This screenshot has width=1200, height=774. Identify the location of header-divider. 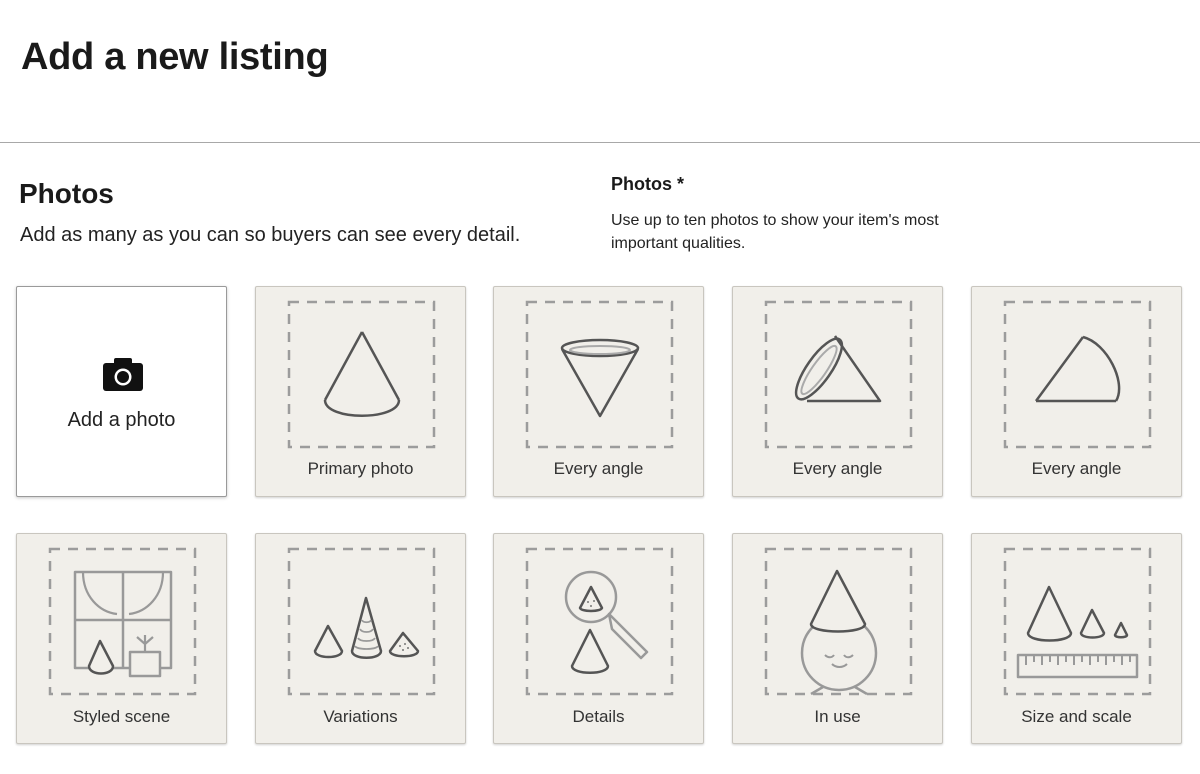
(600, 142).